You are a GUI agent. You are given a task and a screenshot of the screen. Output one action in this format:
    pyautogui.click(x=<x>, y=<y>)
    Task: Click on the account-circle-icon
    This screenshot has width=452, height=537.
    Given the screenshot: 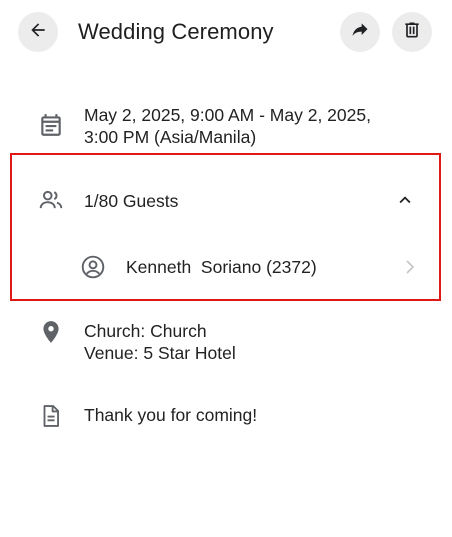 What is the action you would take?
    pyautogui.click(x=93, y=267)
    